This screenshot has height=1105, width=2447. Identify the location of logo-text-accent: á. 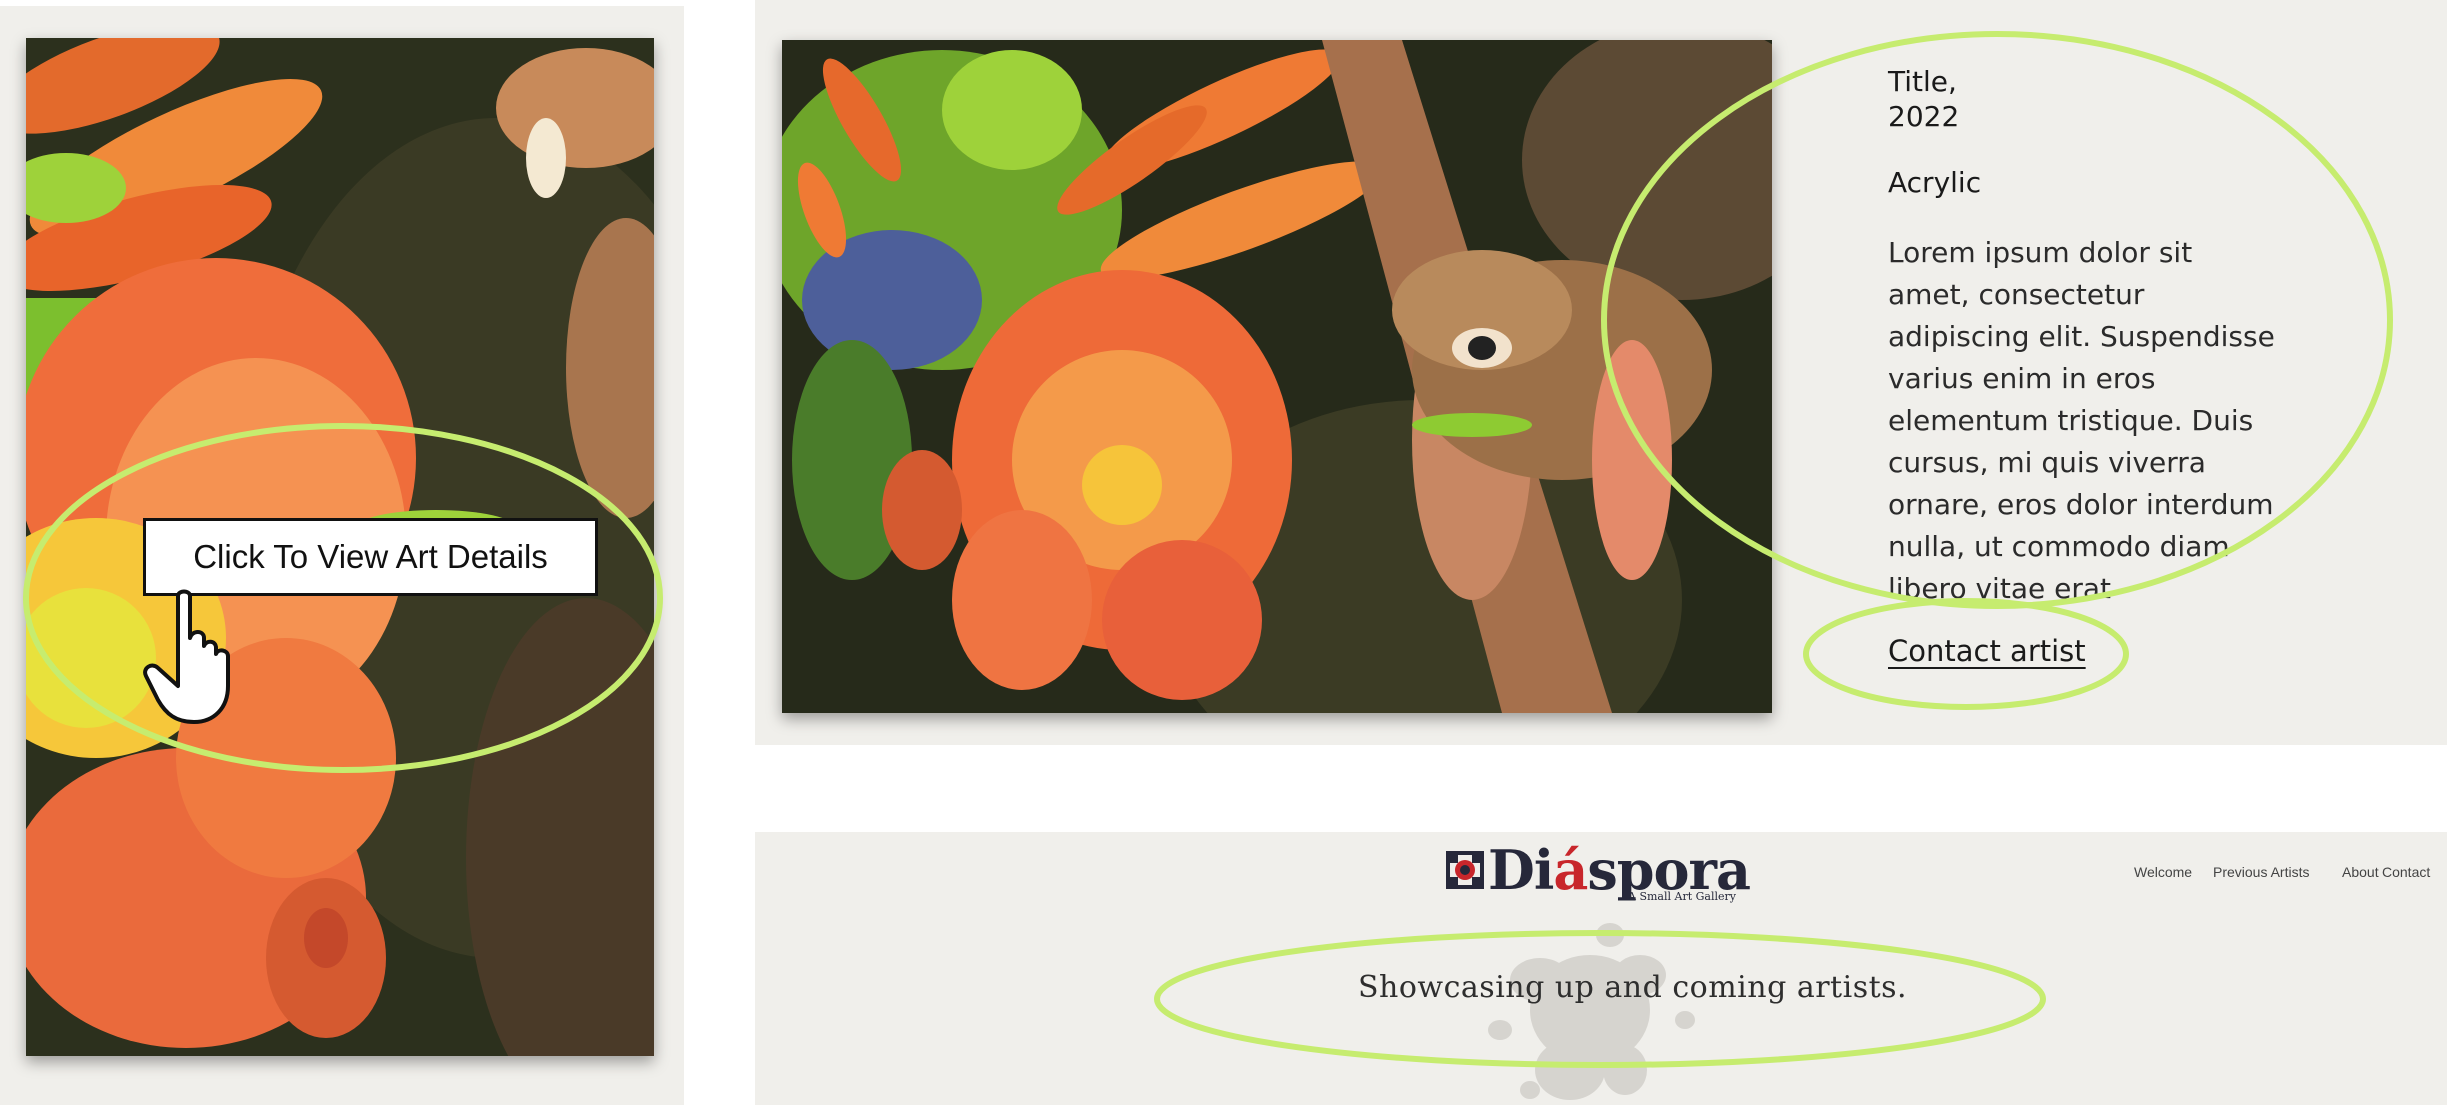
(1570, 870).